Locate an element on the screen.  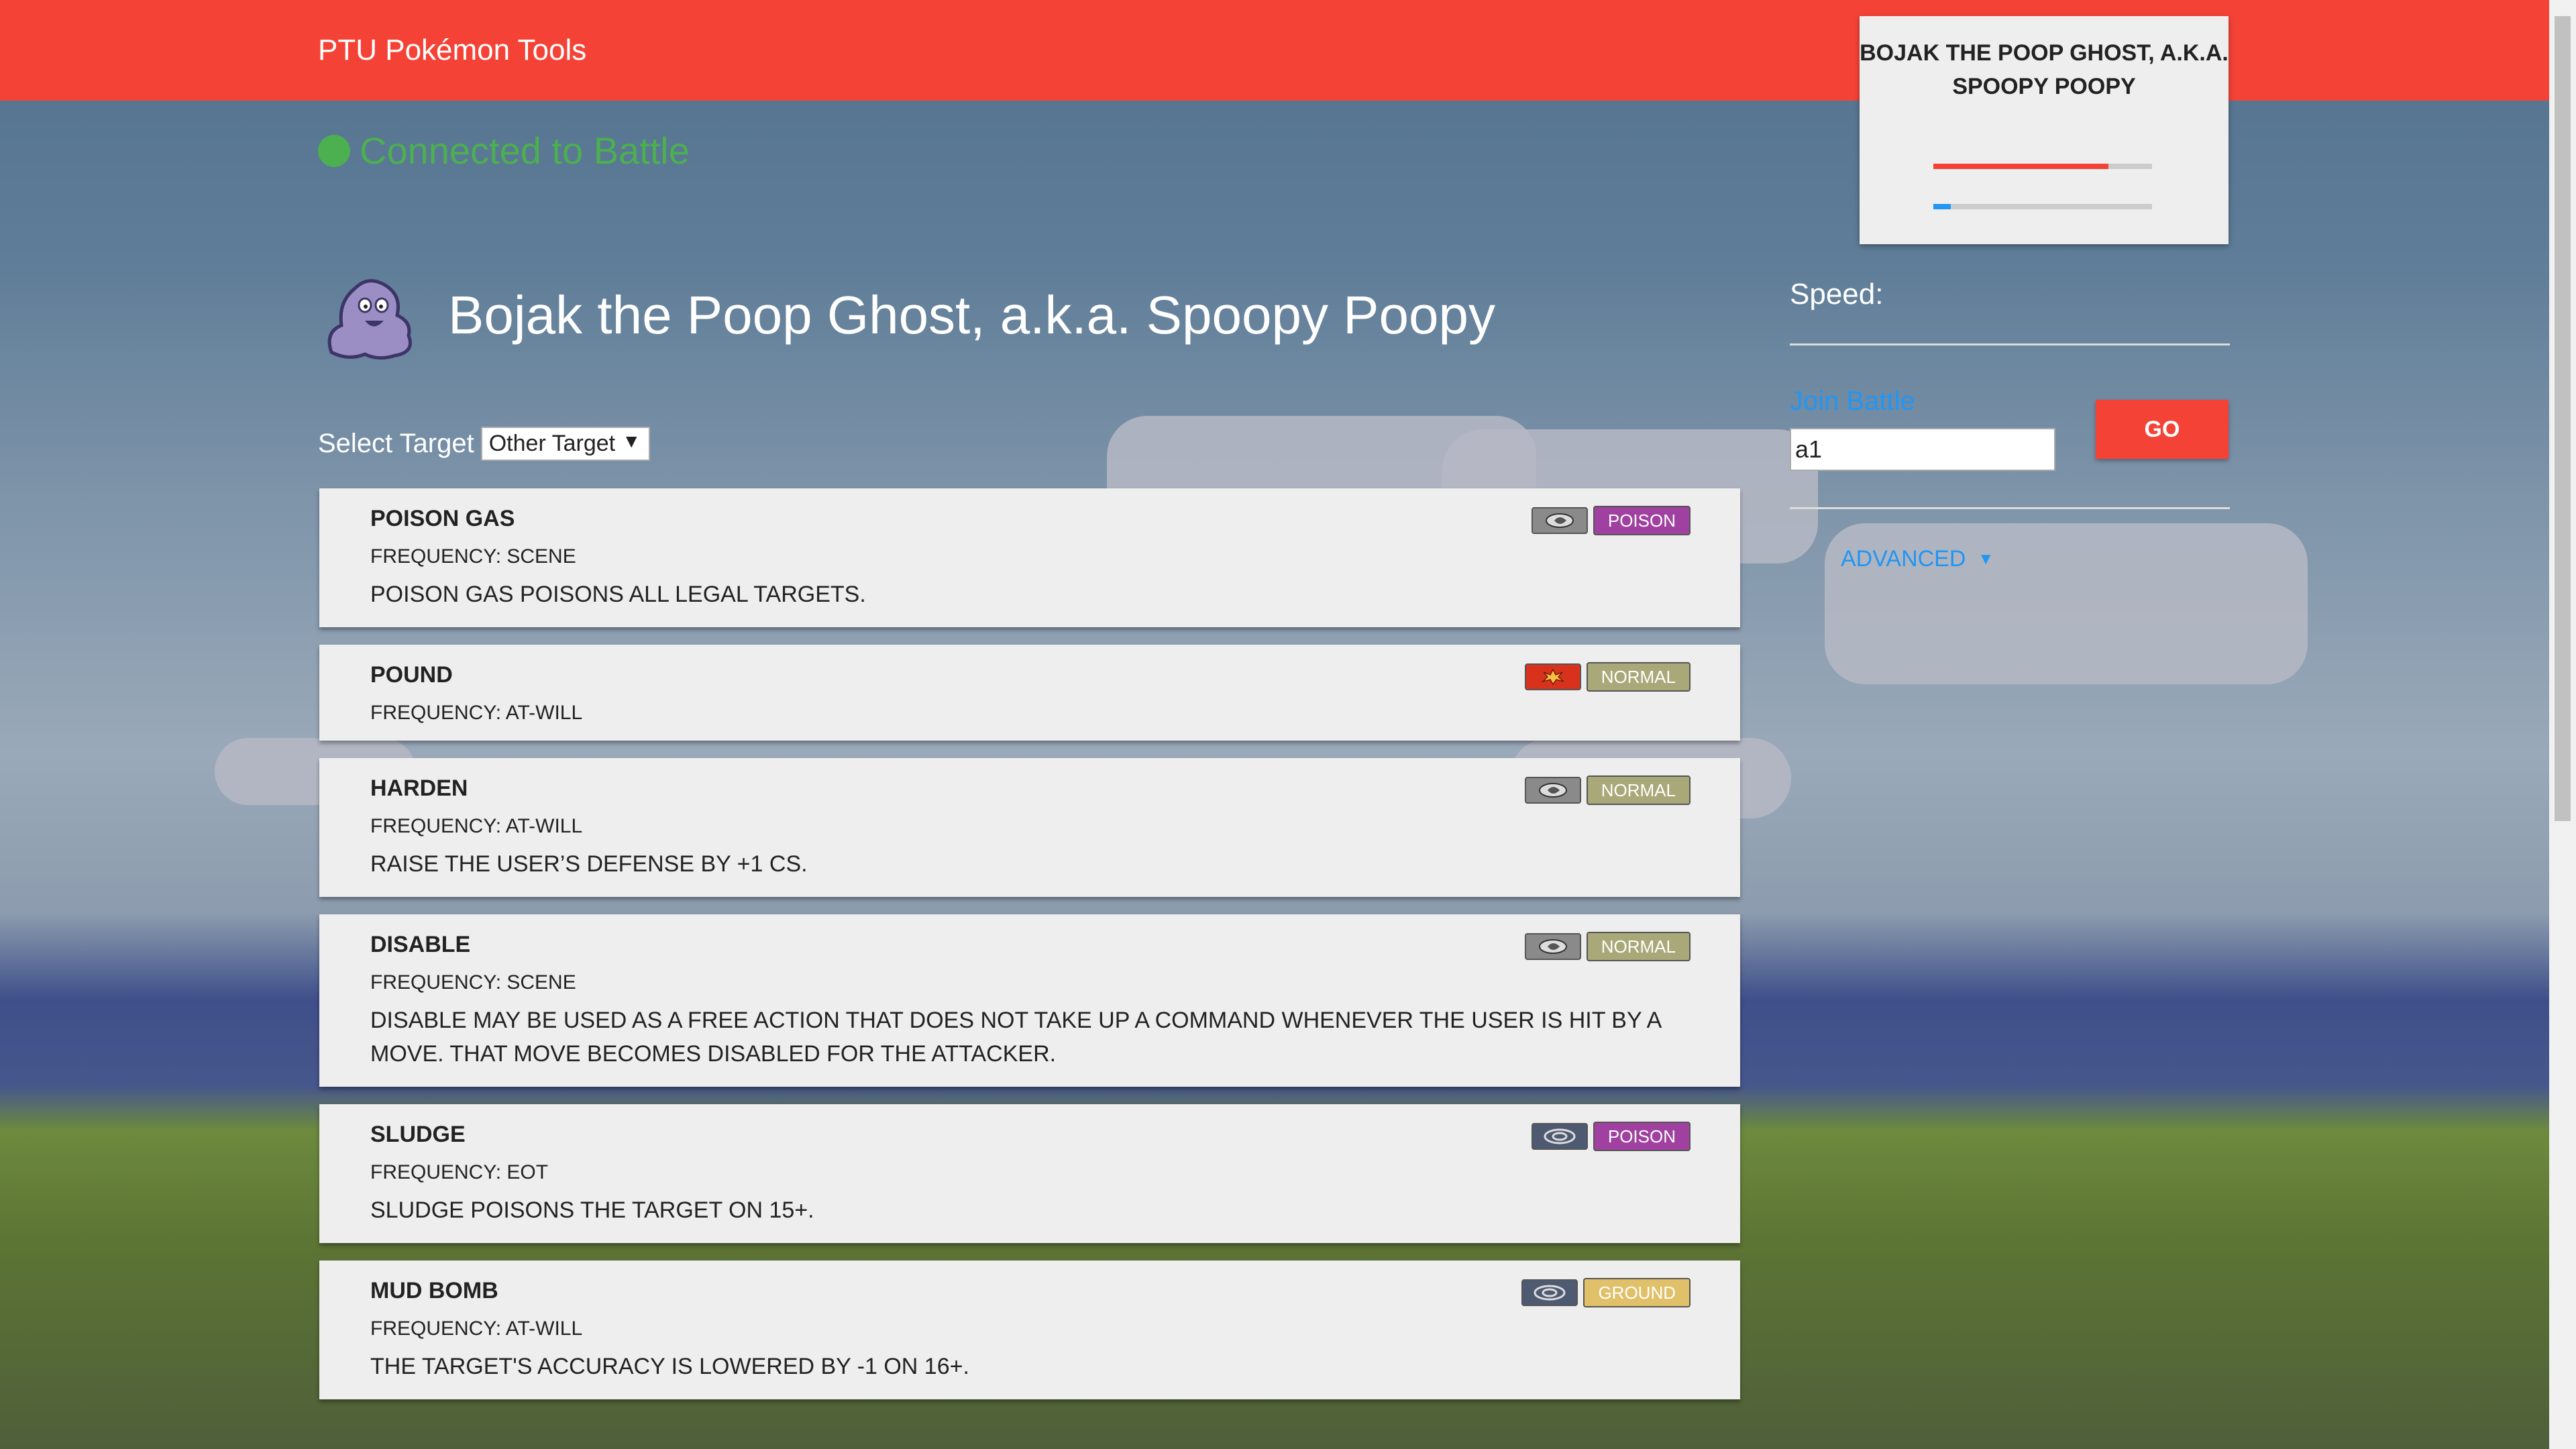
status-text: Connected to Battle is located at coordinates (525, 150).